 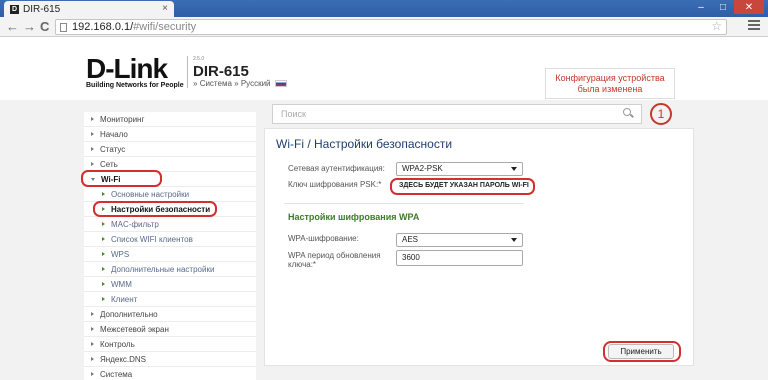 What do you see at coordinates (610, 83) in the screenshot?
I see `config-changed-notice: Конфигурация устройства была изменена` at bounding box center [610, 83].